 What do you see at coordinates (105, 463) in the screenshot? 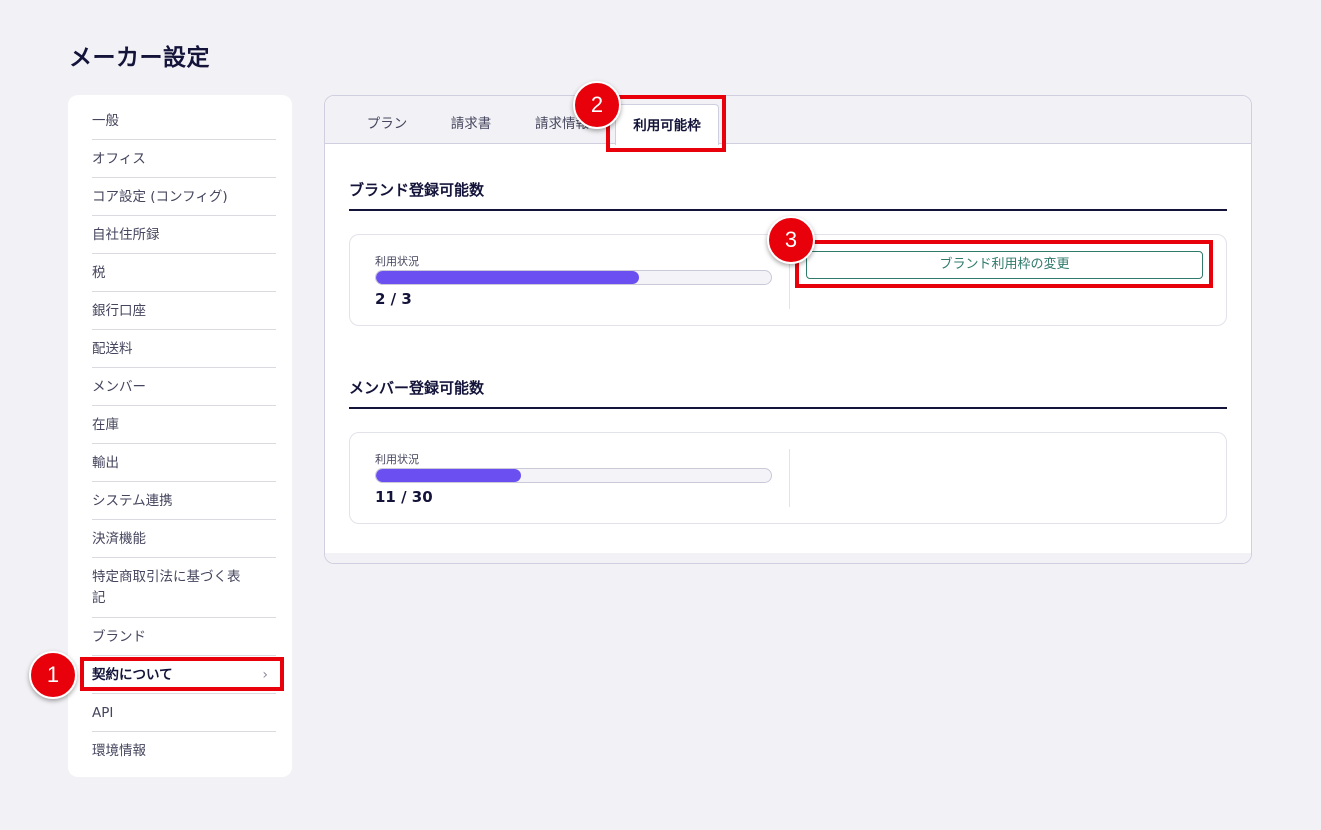
I see `sidebar-item-label: 輸出` at bounding box center [105, 463].